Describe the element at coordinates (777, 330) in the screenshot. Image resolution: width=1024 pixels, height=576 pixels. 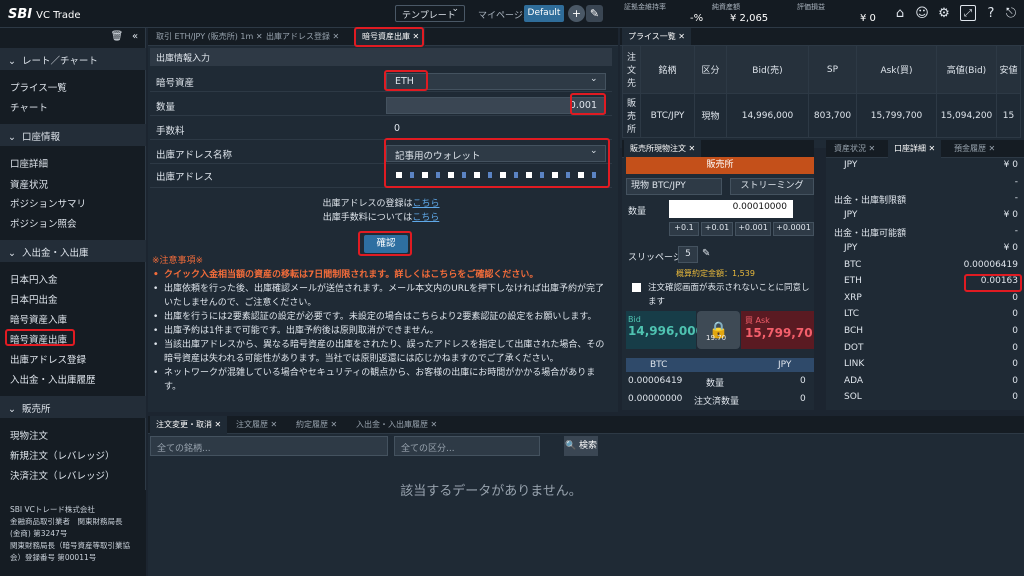
I see `buy-ask-button: 買 Ask 15,799,70` at that location.